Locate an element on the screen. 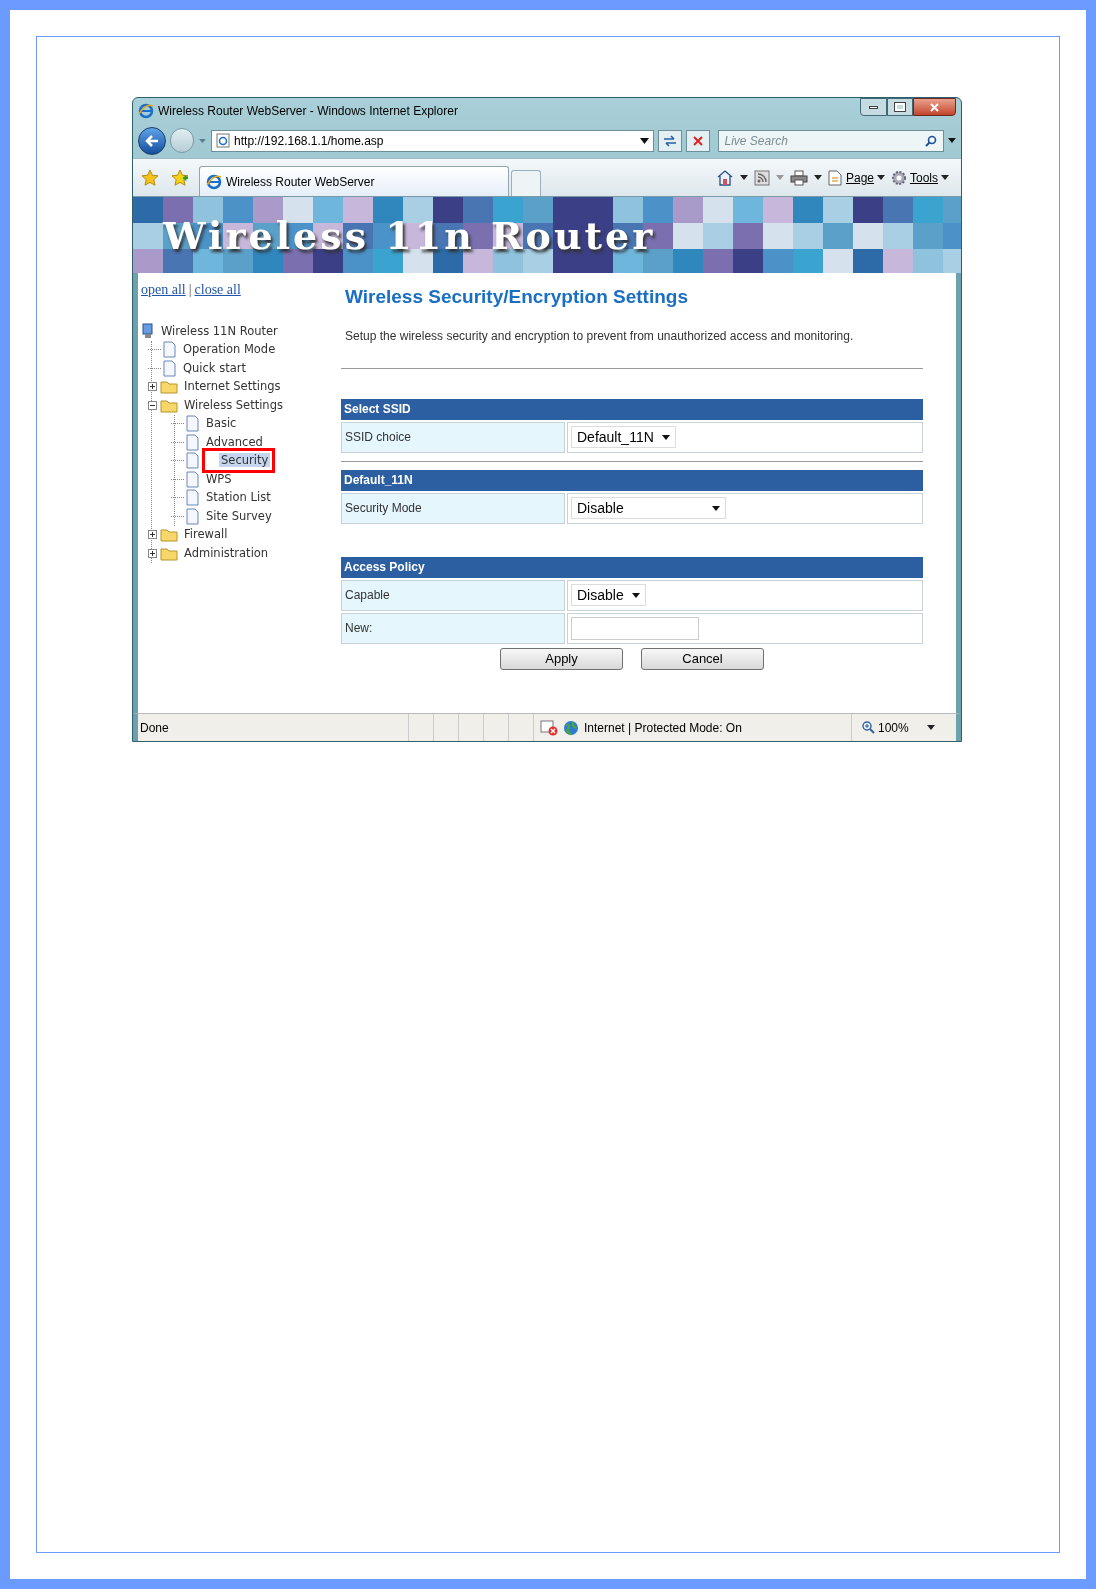  close-button is located at coordinates (934, 107).